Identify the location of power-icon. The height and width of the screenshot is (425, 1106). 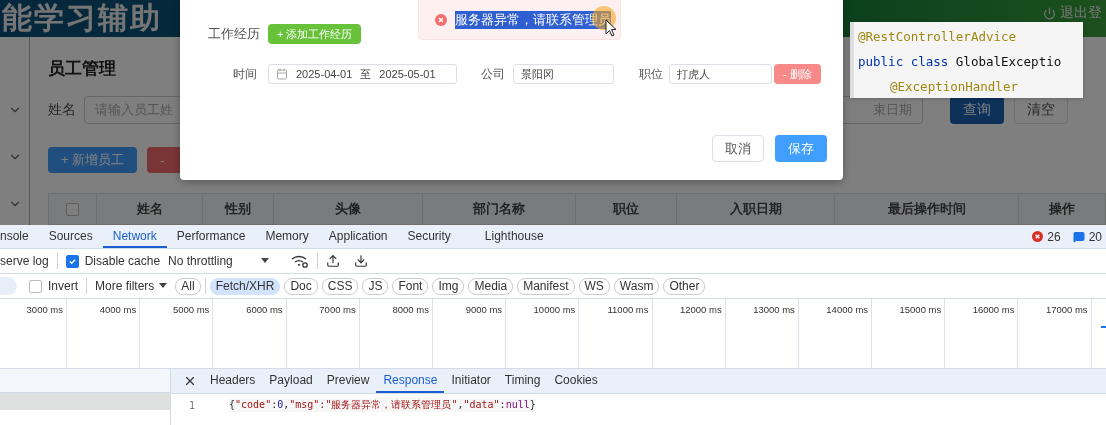
(1049, 13).